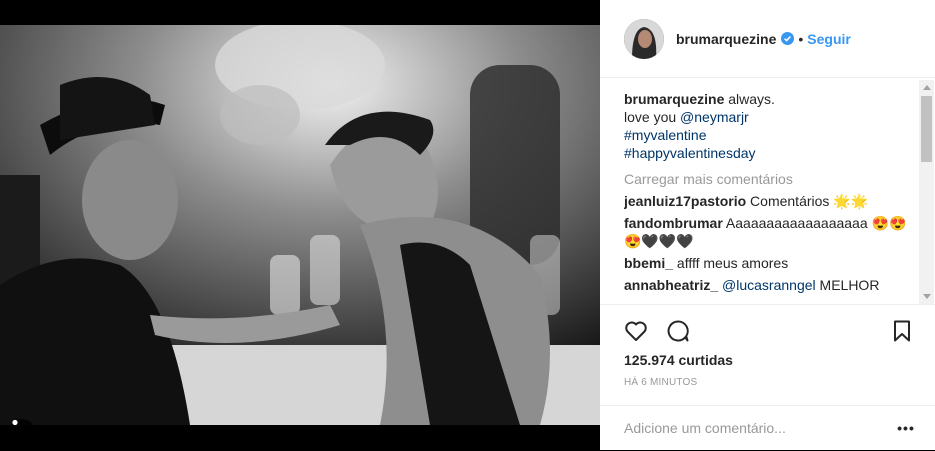  Describe the element at coordinates (674, 99) in the screenshot. I see `caption-username: brumarquezine` at that location.